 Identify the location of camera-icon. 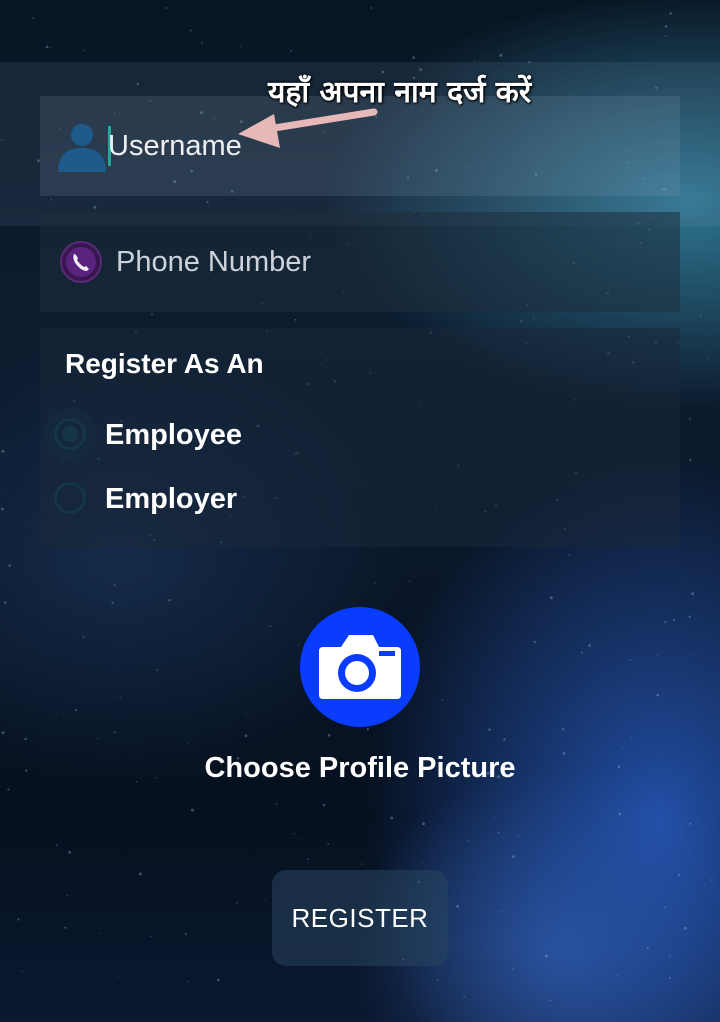
(360, 667).